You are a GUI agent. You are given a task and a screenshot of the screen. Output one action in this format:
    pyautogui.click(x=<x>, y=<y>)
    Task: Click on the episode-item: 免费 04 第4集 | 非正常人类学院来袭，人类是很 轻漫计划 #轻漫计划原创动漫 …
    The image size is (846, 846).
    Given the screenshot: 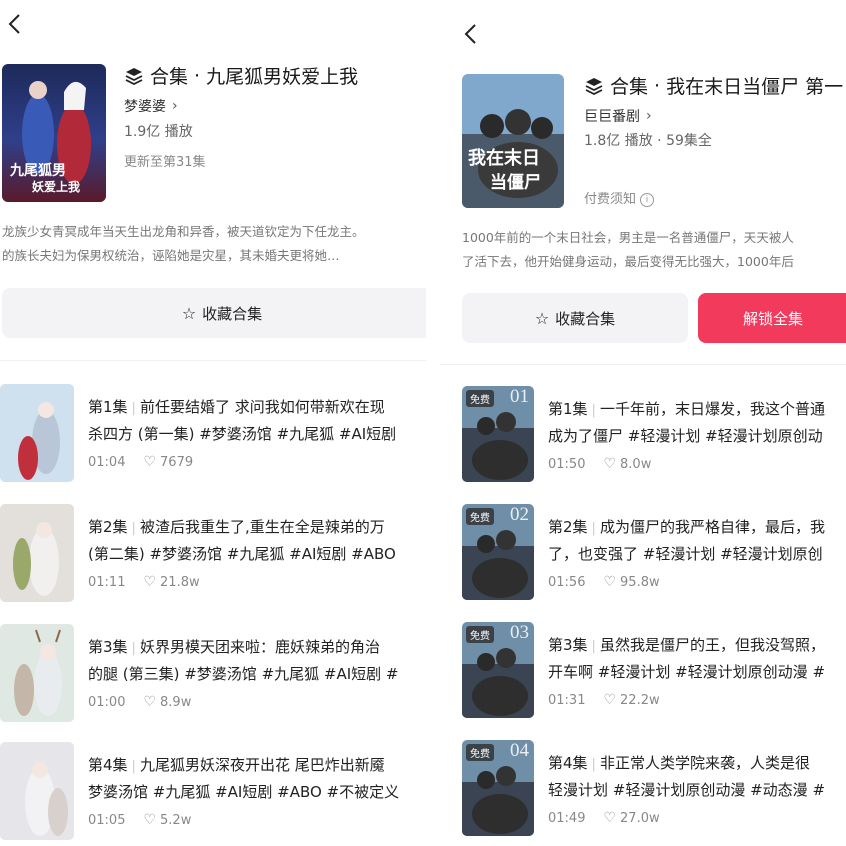 What is the action you would take?
    pyautogui.click(x=643, y=790)
    